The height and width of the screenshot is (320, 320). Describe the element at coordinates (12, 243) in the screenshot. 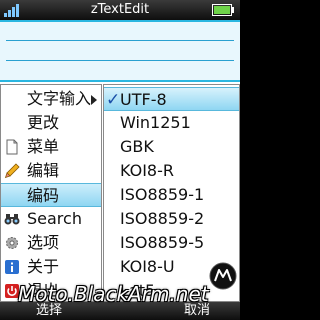

I see `gear-icon` at that location.